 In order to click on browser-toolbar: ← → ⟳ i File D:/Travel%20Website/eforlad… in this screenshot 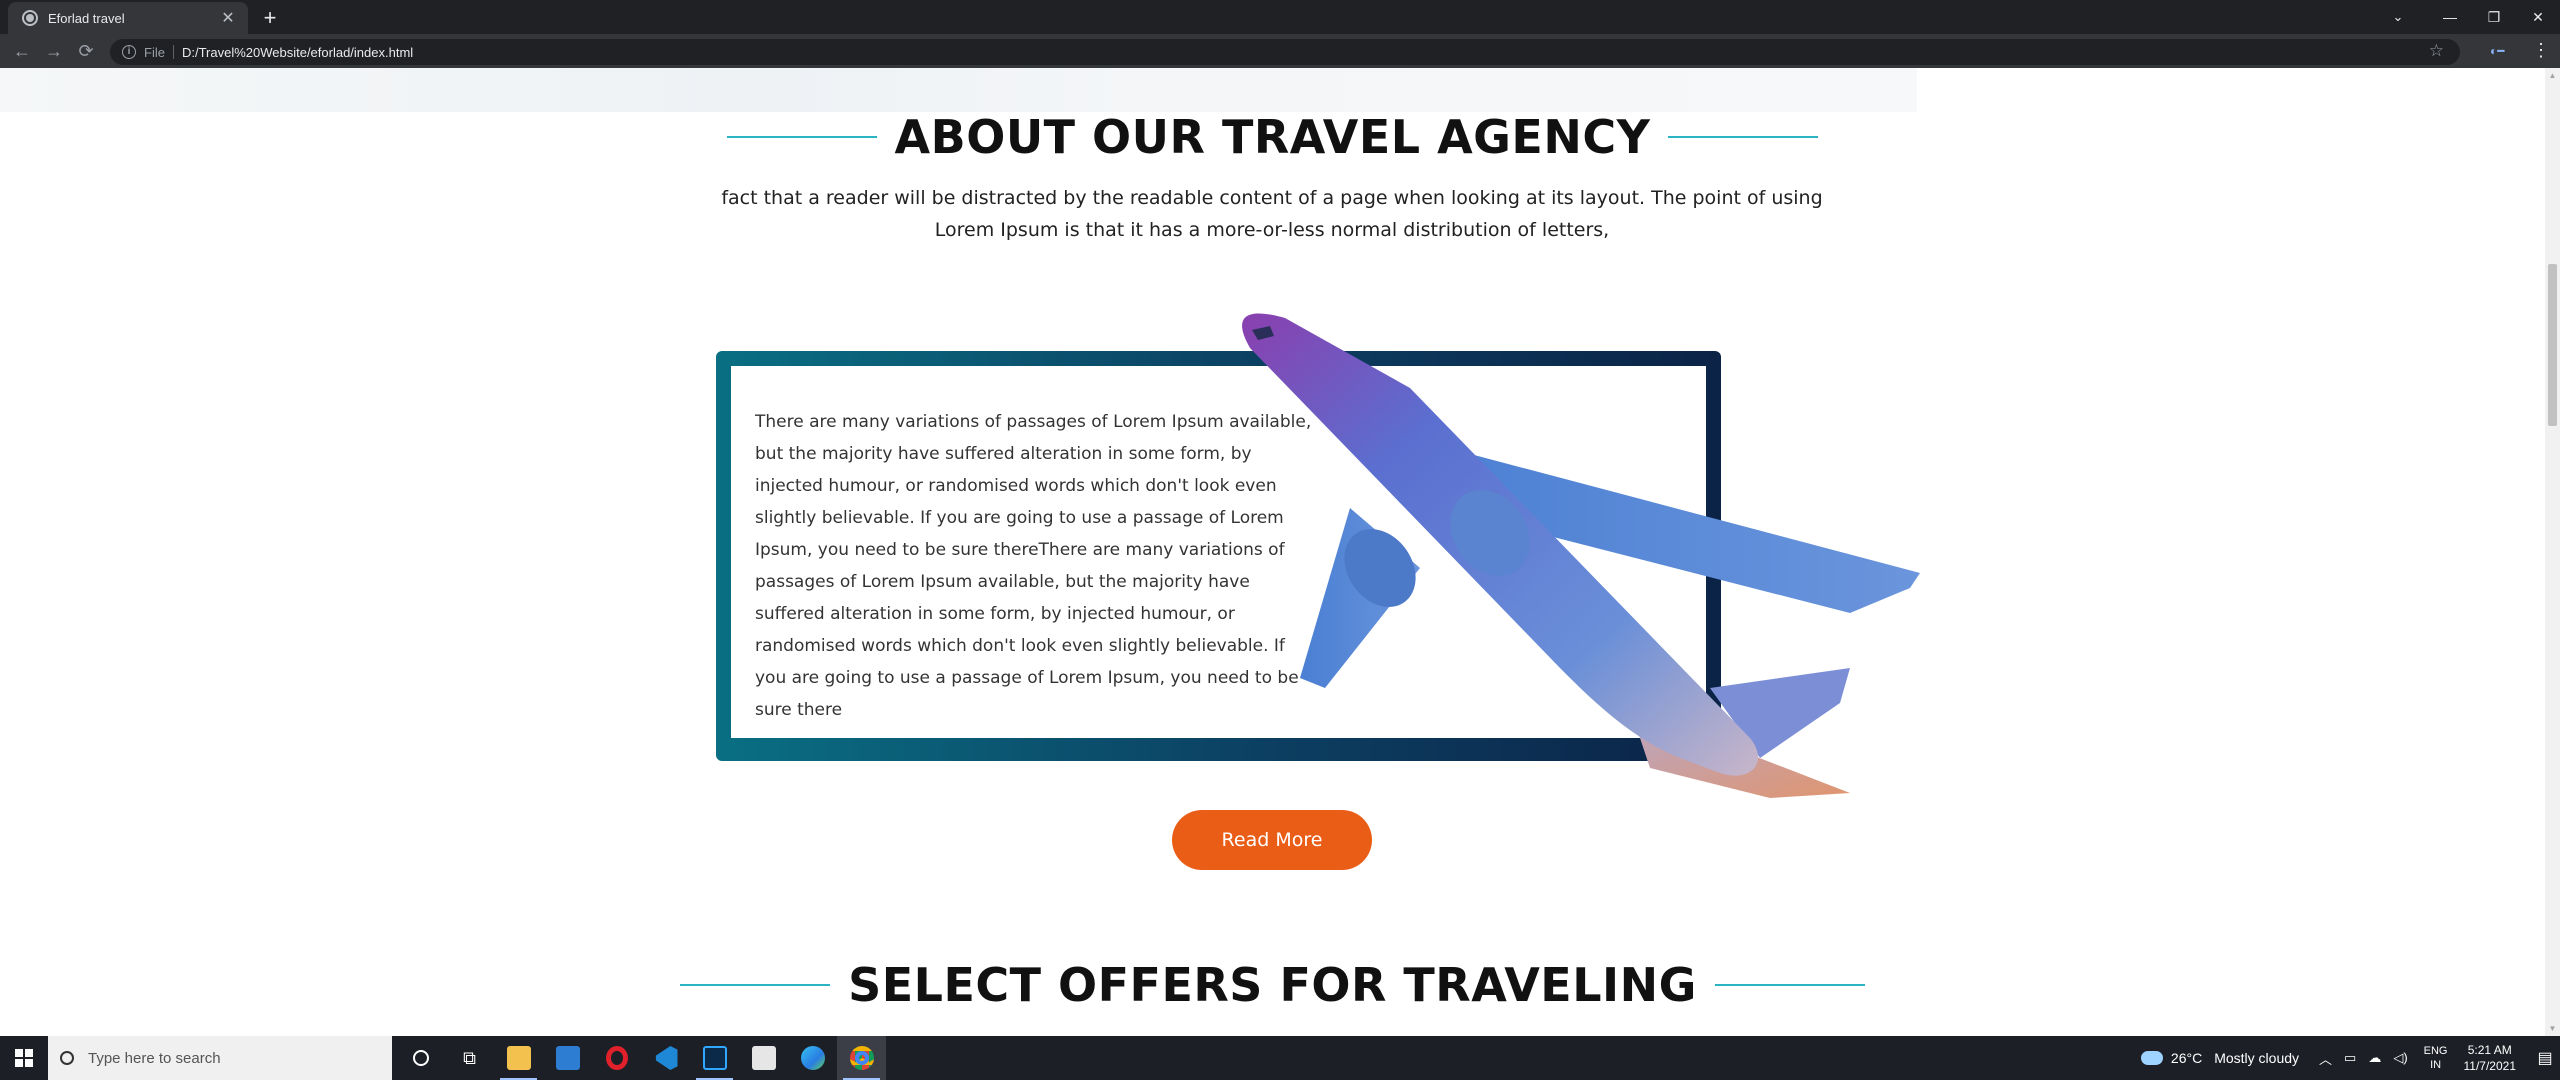, I will do `click(1280, 51)`.